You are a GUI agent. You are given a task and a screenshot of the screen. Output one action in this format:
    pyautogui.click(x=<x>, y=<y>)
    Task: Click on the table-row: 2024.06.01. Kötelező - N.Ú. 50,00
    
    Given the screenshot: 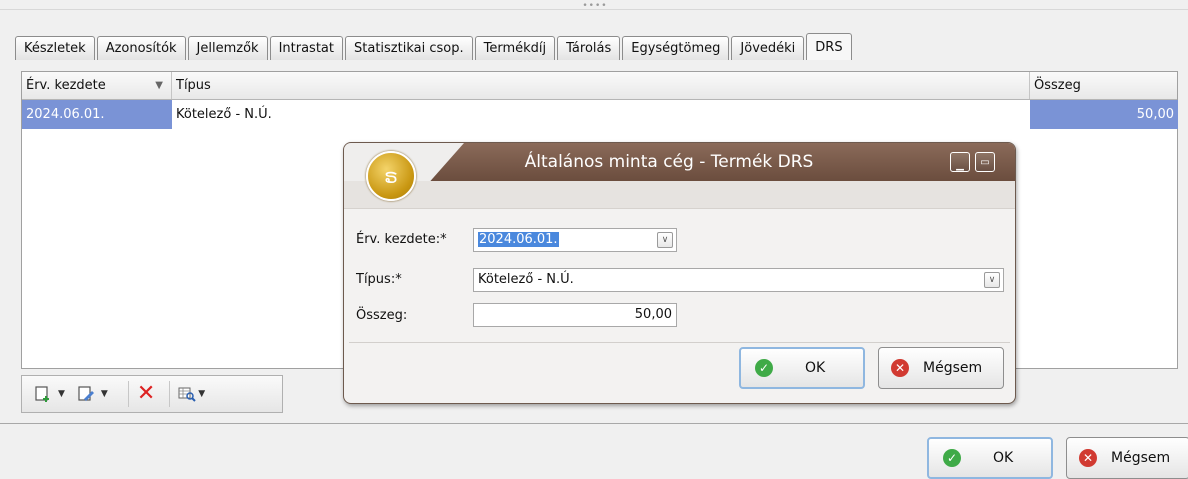 What is the action you would take?
    pyautogui.click(x=600, y=114)
    